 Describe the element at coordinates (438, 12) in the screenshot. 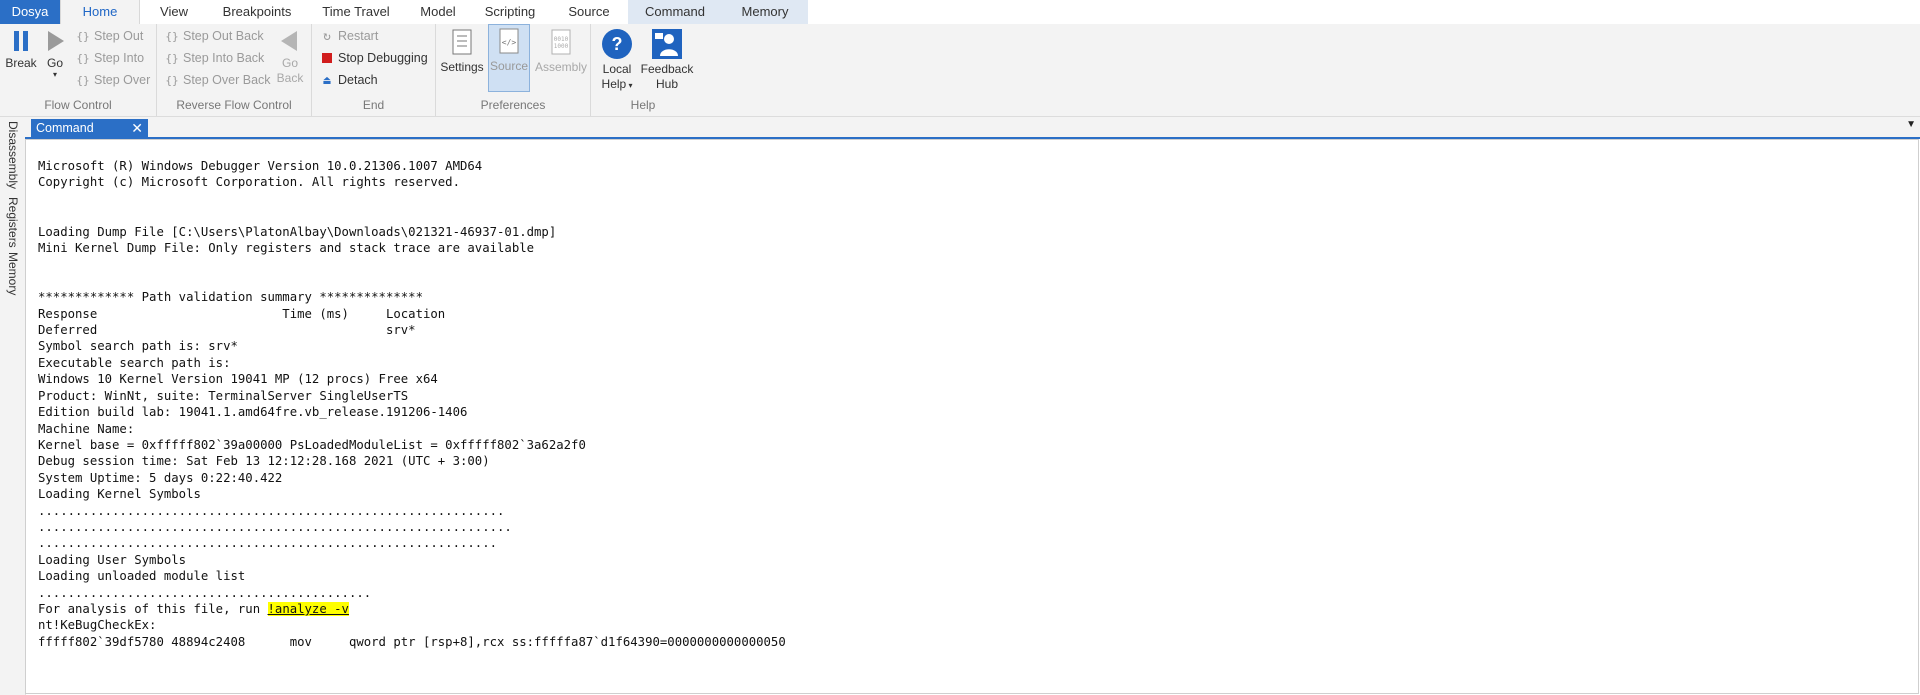

I see `tab-model: Model` at that location.